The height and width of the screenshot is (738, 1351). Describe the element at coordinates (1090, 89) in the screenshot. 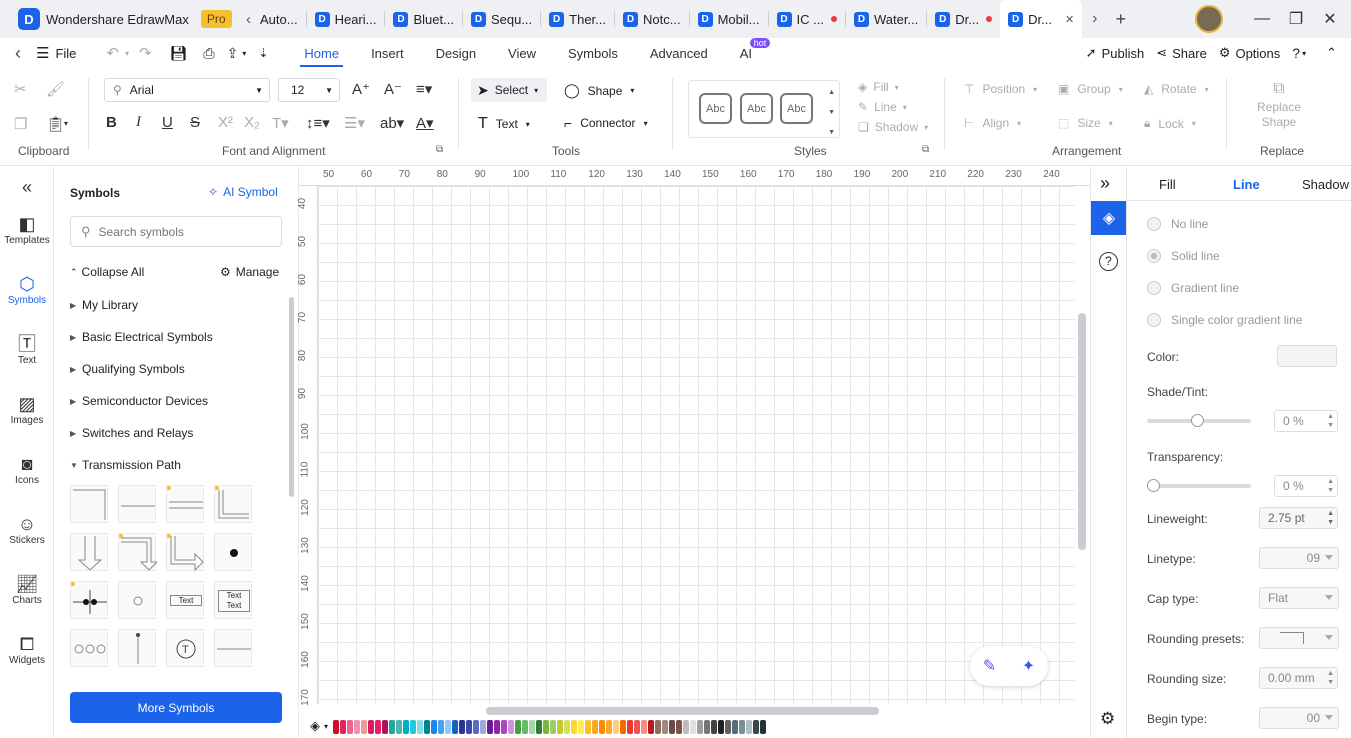

I see `group-button: ▣ Group ▾` at that location.